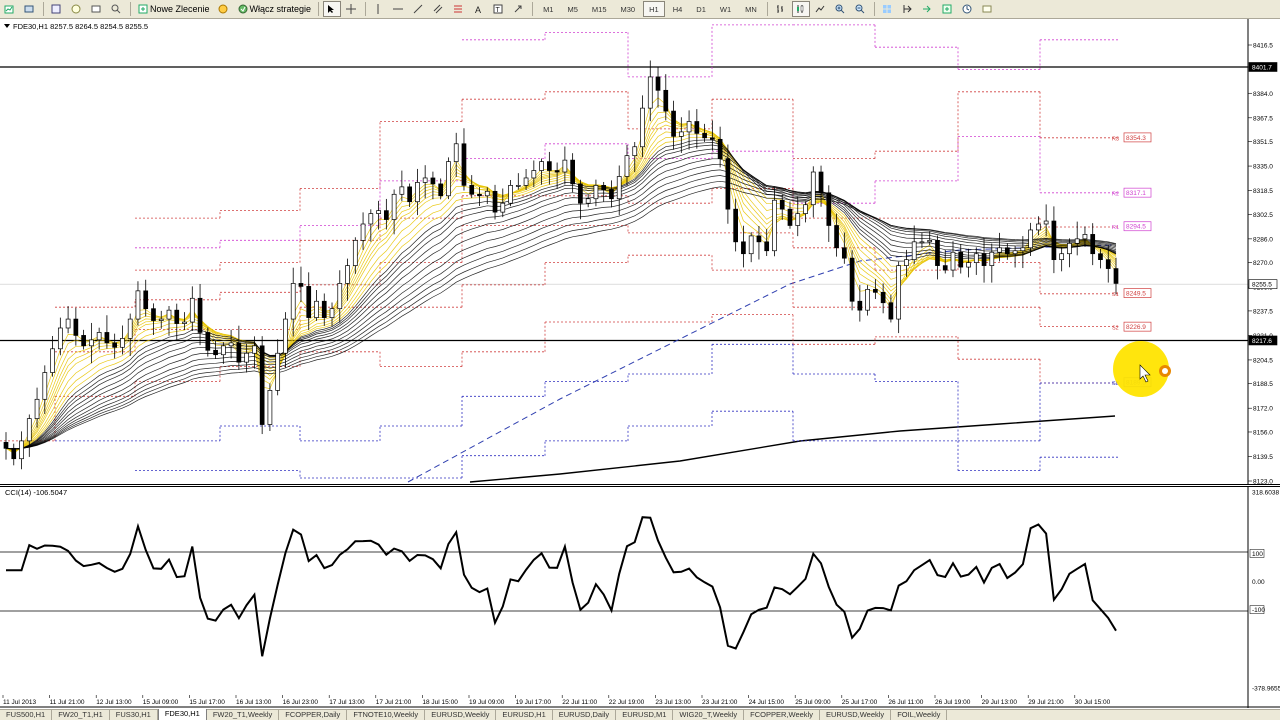 The height and width of the screenshot is (720, 1280). I want to click on tf-m15: M15, so click(599, 9).